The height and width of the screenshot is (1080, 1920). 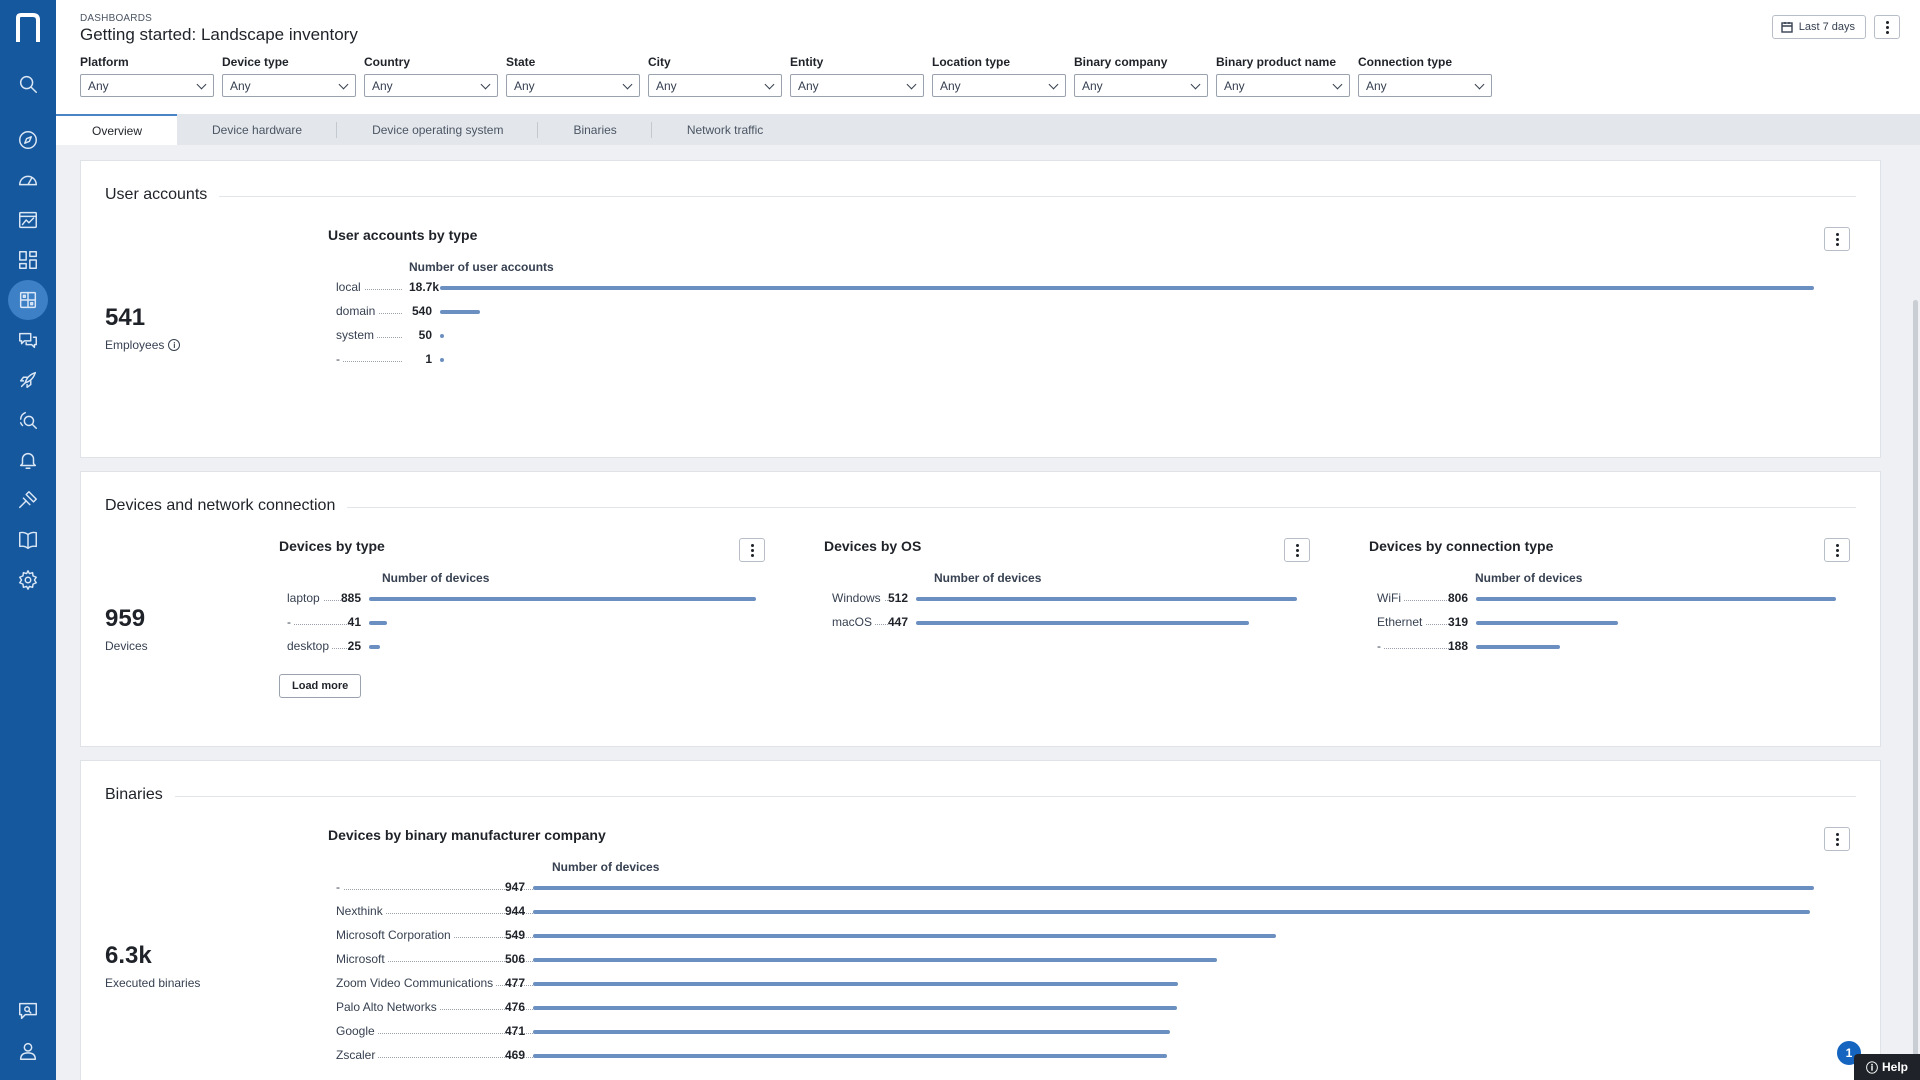 I want to click on nexthink-logo, so click(x=28, y=28).